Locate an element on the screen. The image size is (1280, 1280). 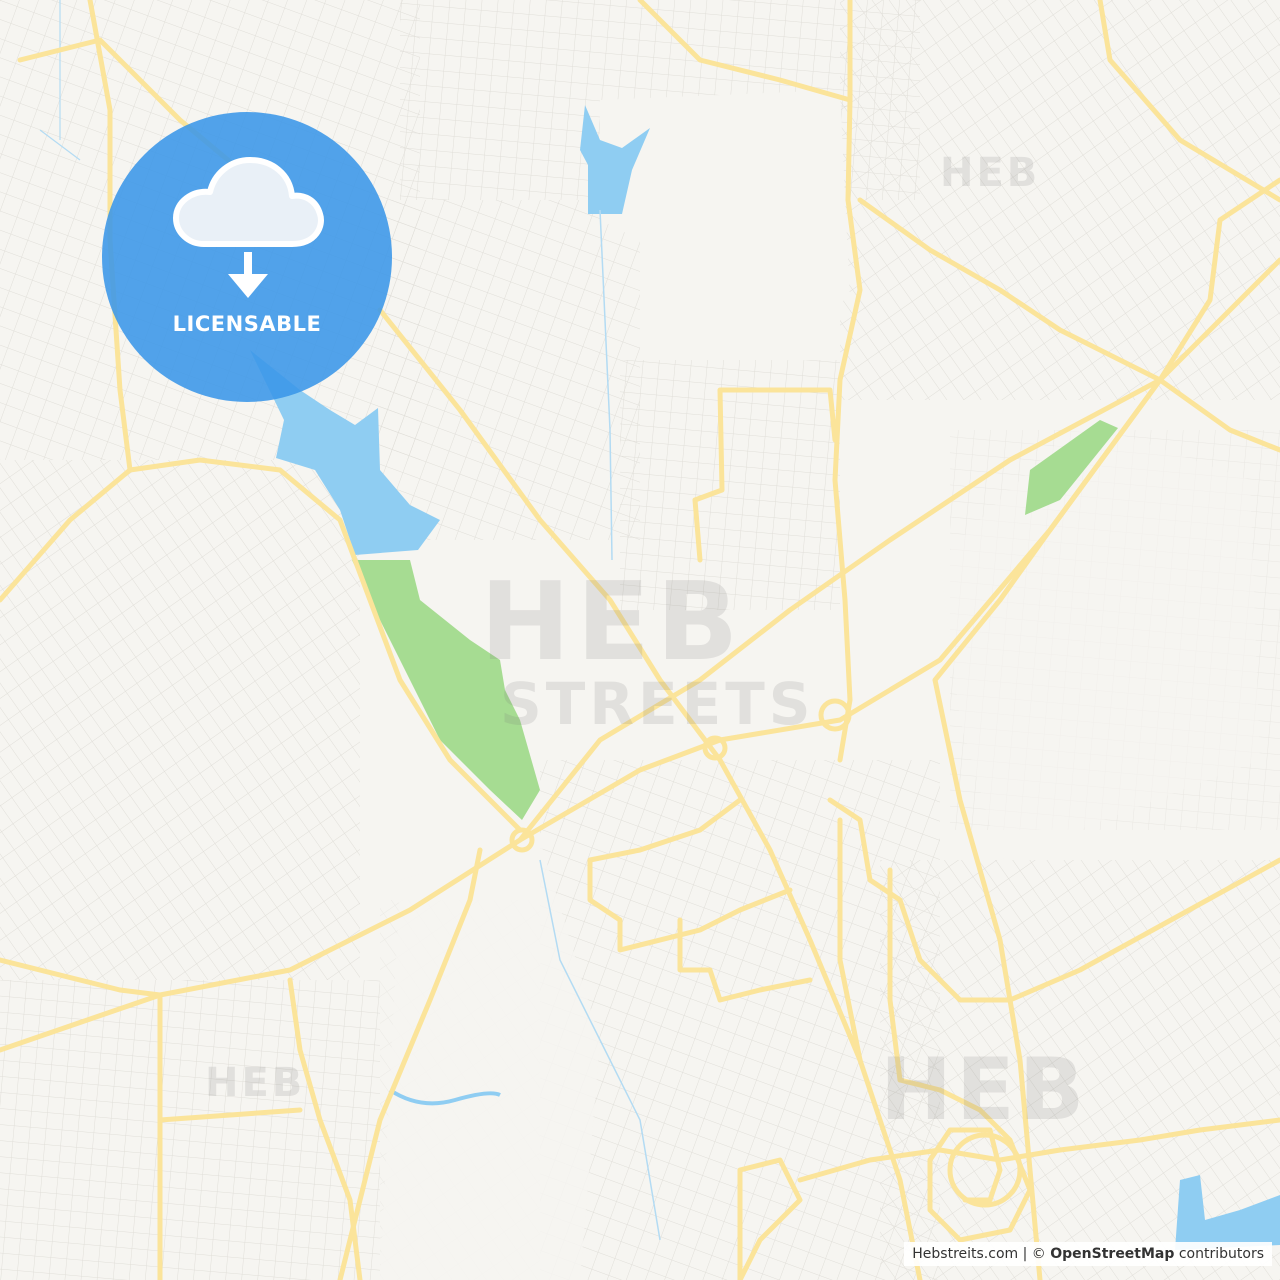
licensable-badge: LICENSABLE is located at coordinates (247, 257).